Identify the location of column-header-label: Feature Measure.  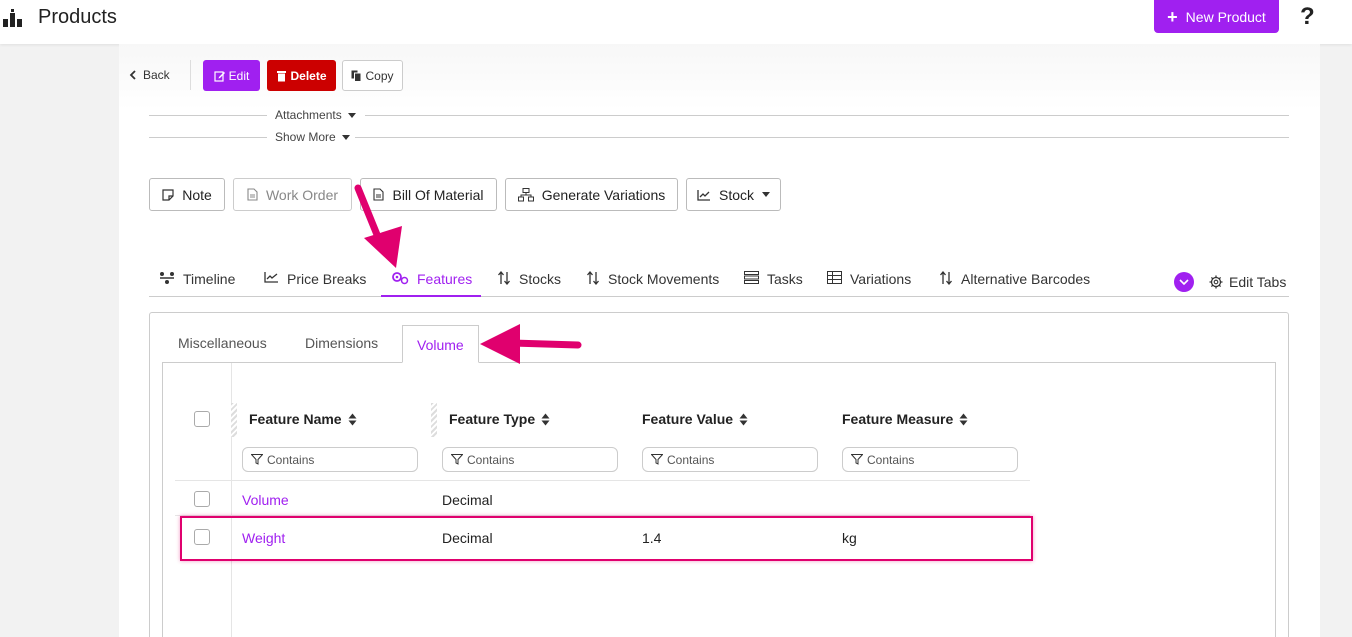
(898, 419).